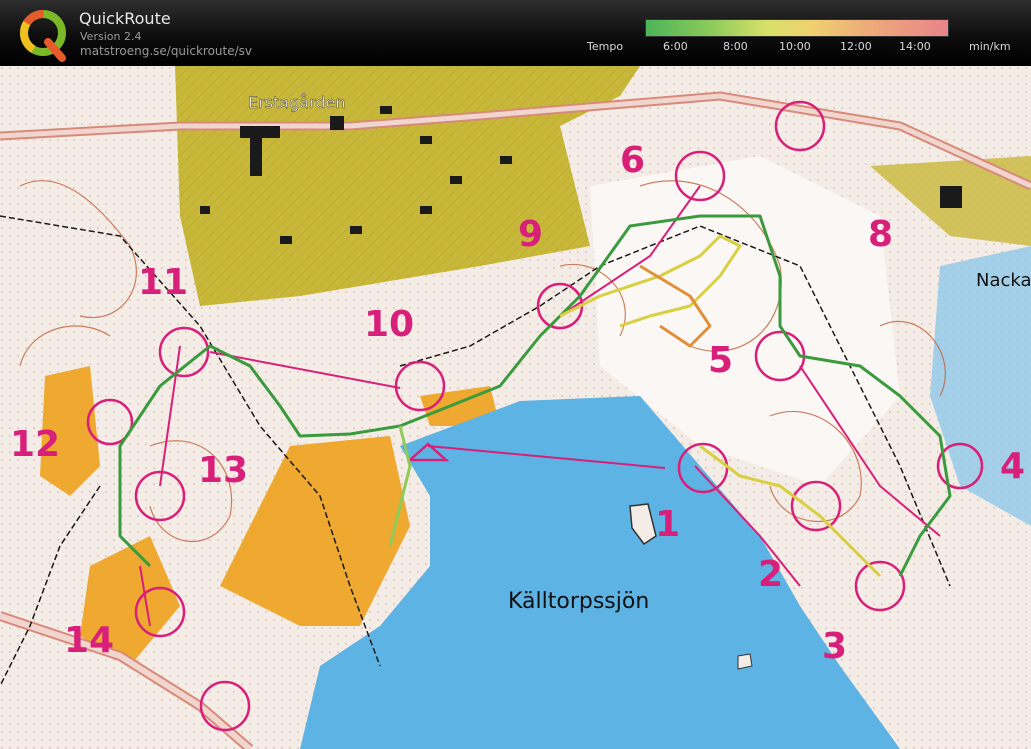  What do you see at coordinates (530, 234) in the screenshot?
I see `control-number: 9` at bounding box center [530, 234].